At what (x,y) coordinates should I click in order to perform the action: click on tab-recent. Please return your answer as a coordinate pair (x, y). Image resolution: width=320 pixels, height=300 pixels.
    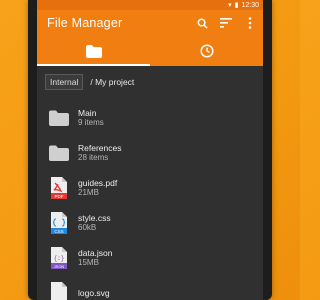
    Looking at the image, I should click on (206, 51).